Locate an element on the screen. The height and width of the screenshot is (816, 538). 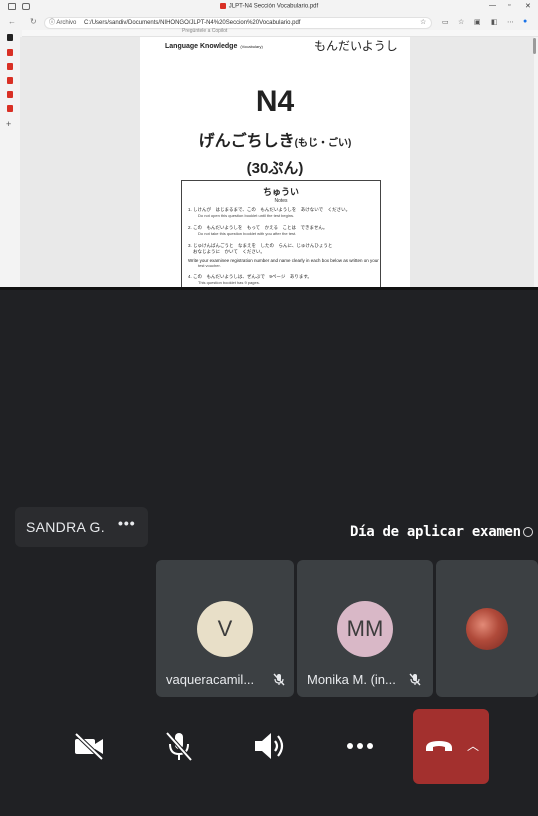
caption-text: Día de aplicar examen is located at coordinates (435, 532).